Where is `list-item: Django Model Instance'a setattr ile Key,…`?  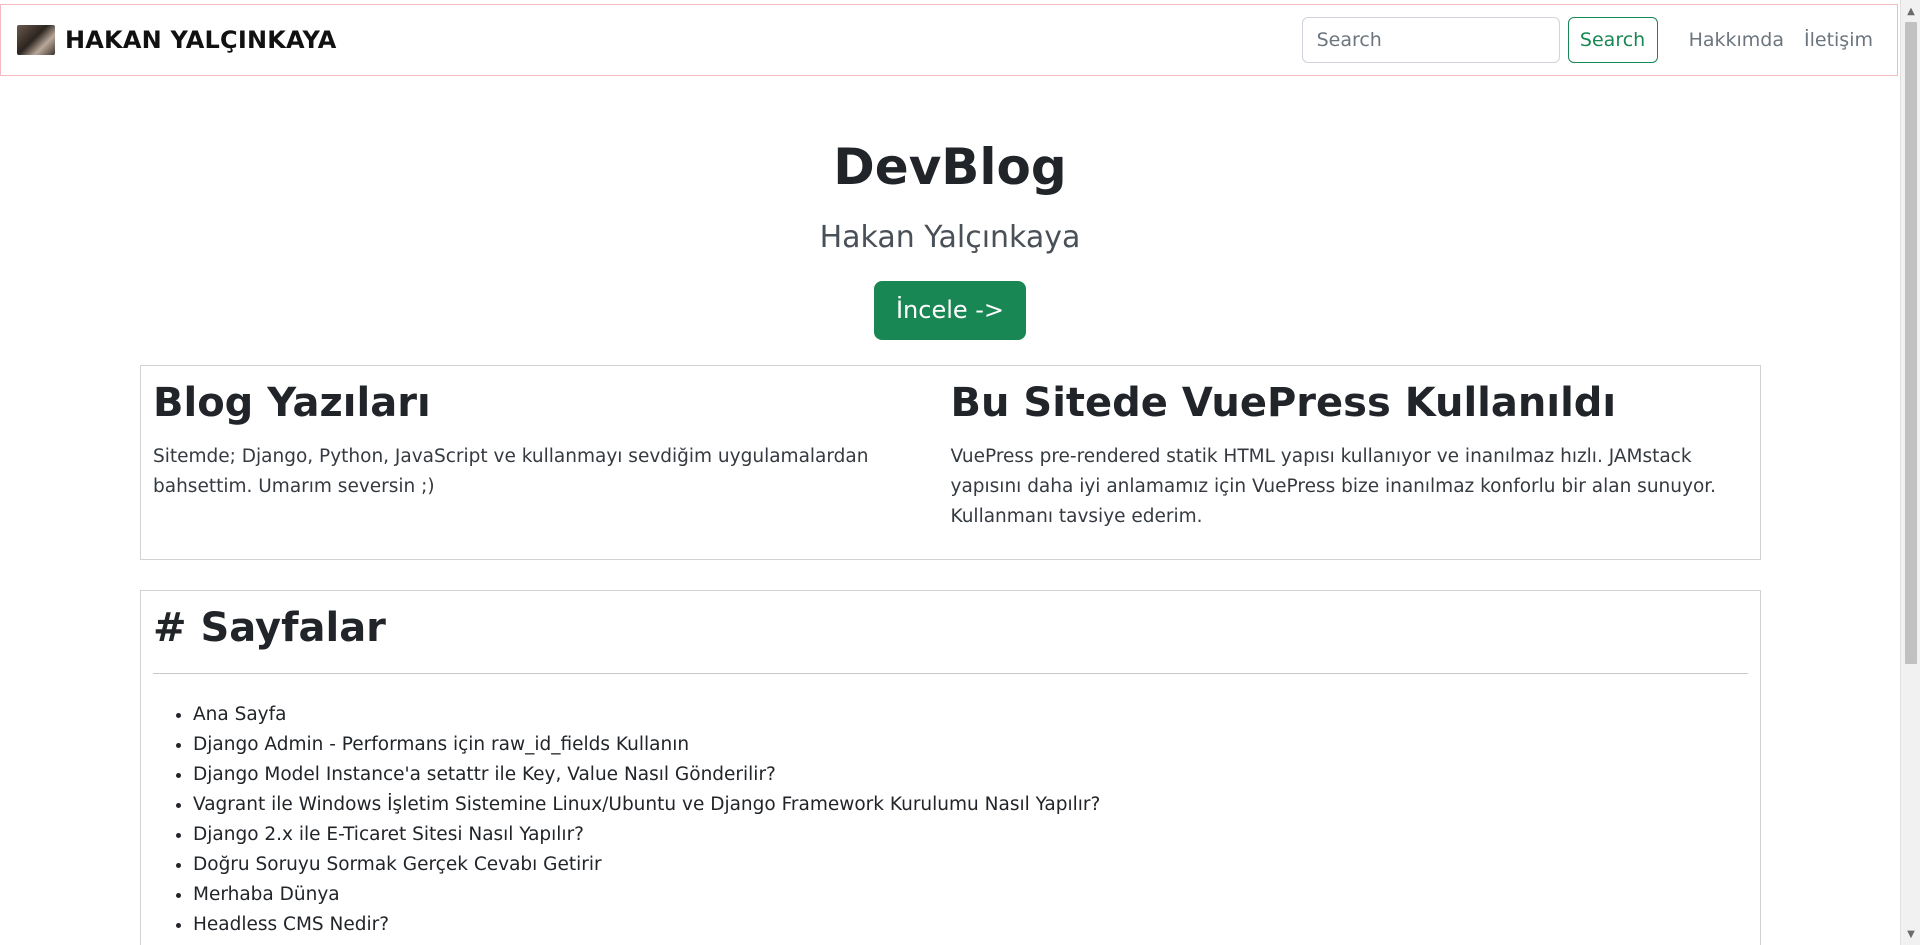
list-item: Django Model Instance'a setattr ile Key,… is located at coordinates (970, 775).